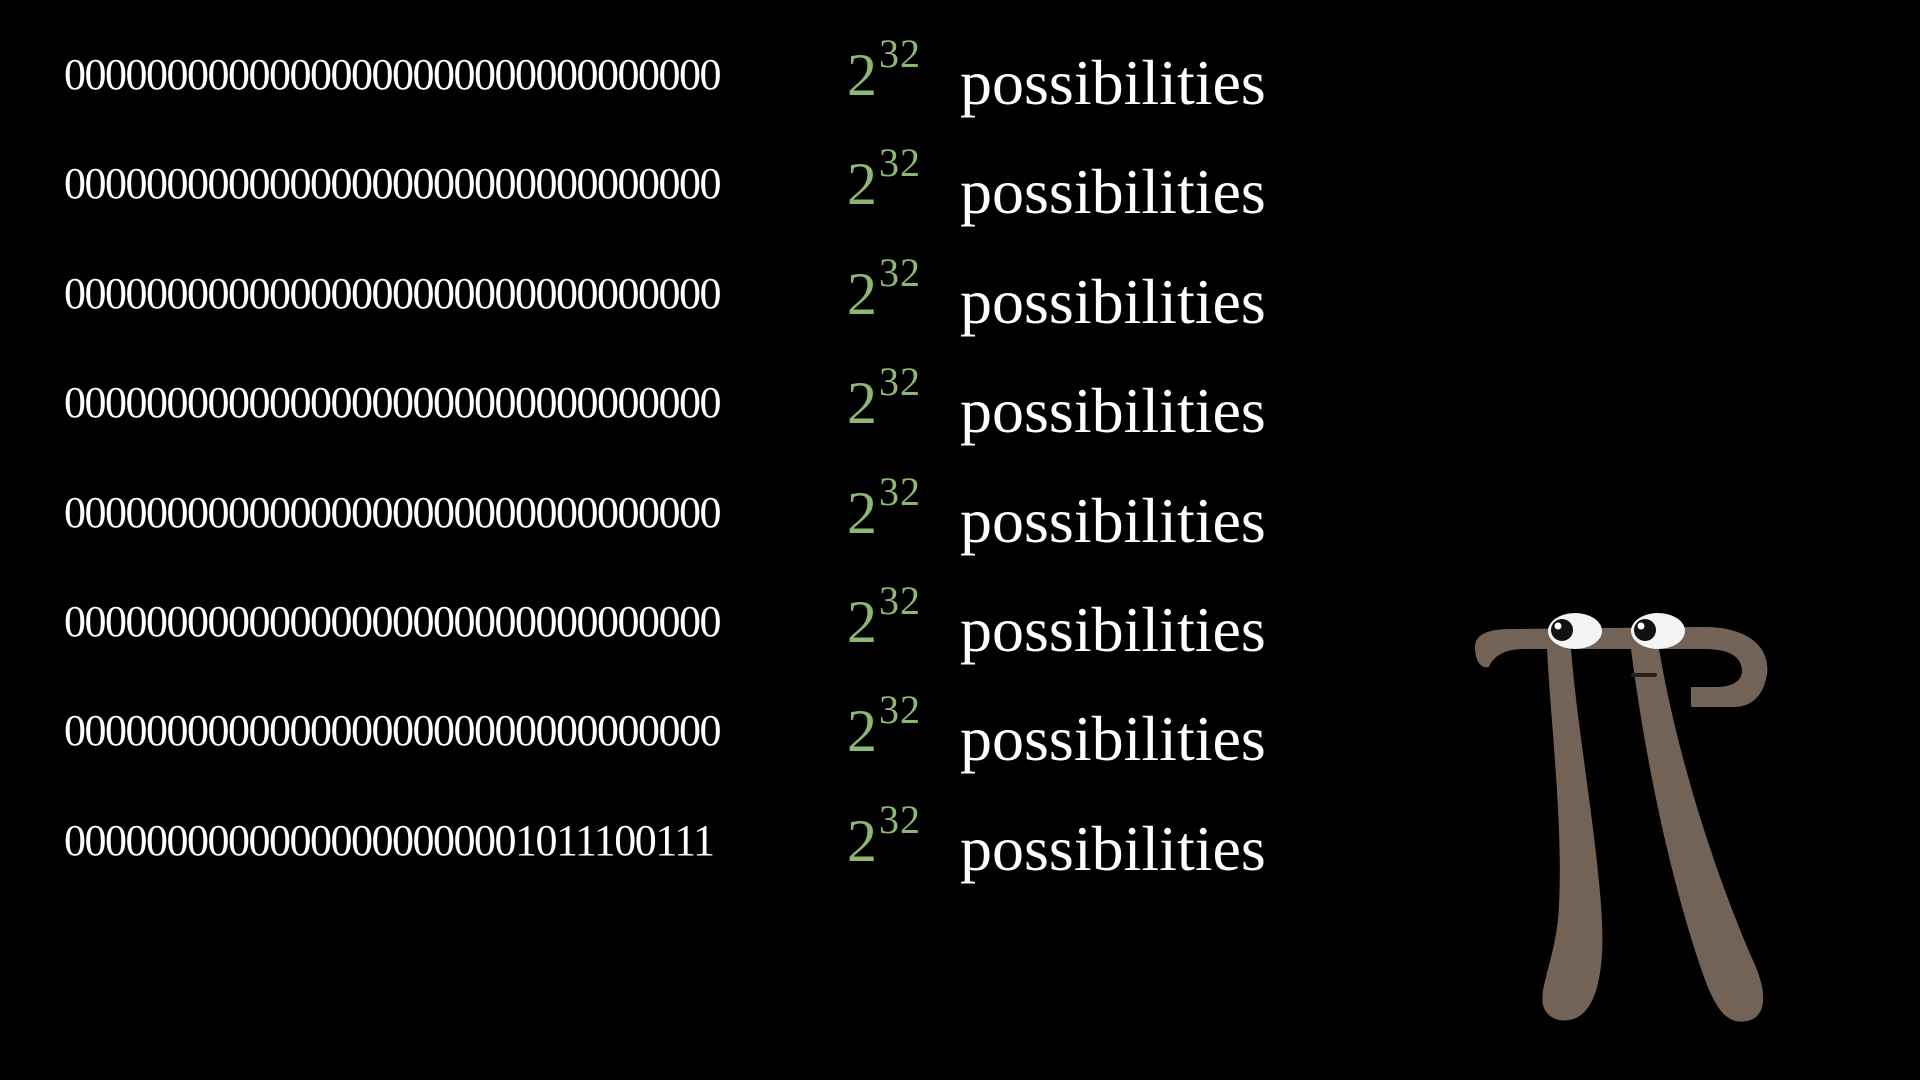 This screenshot has width=1920, height=1080. Describe the element at coordinates (1572, 835) in the screenshot. I see `pi-left-leg` at that location.